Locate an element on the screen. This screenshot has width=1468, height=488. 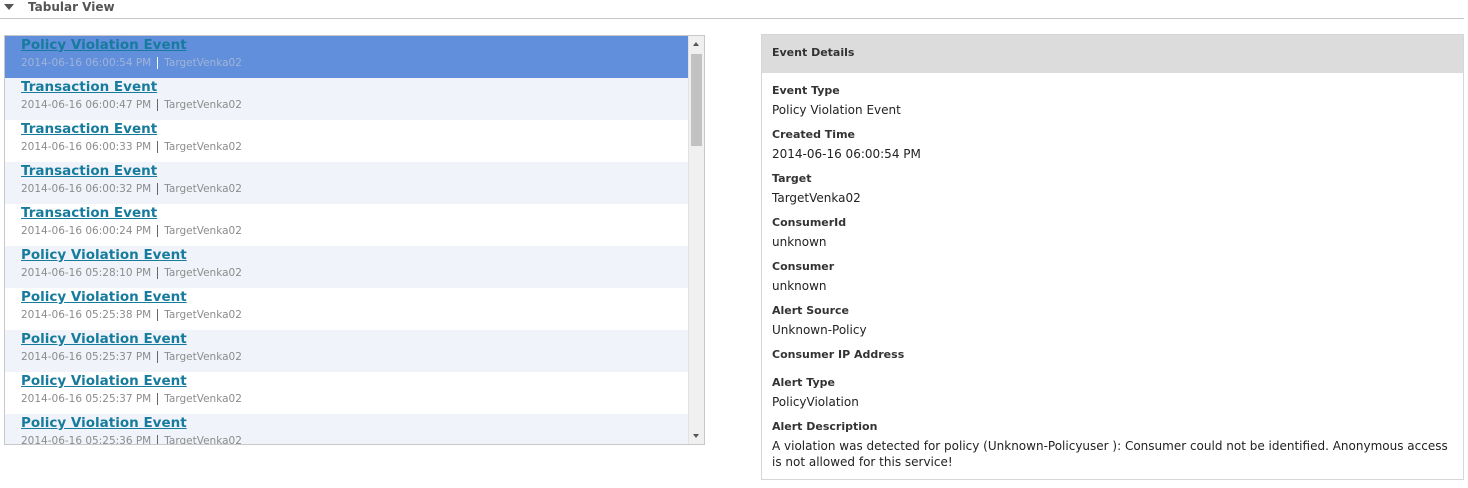
details-title: Event Details is located at coordinates (813, 52).